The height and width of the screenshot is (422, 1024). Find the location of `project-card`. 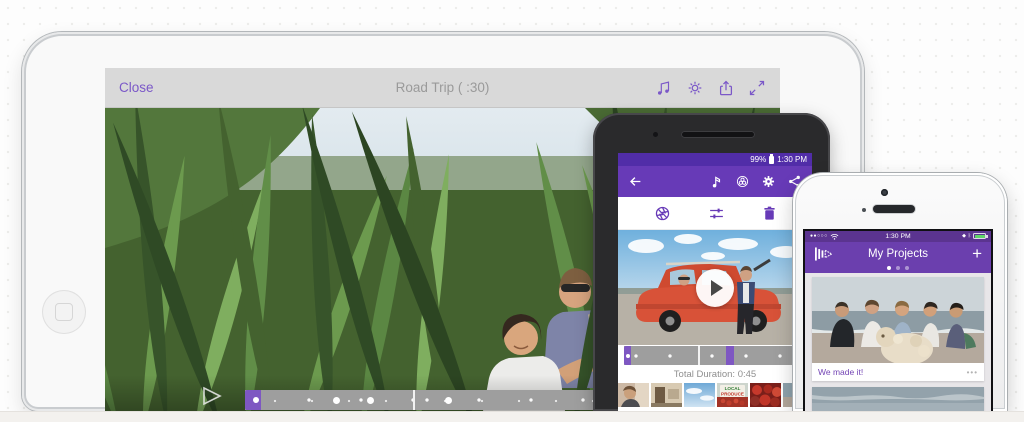

project-card is located at coordinates (898, 399).